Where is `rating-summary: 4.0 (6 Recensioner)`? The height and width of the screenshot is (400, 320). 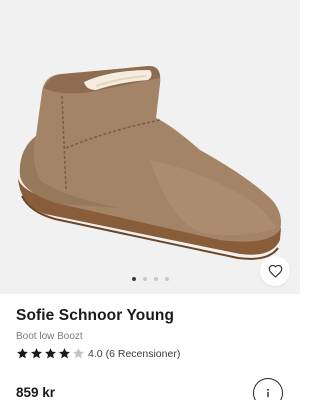 rating-summary: 4.0 (6 Recensioner) is located at coordinates (134, 354).